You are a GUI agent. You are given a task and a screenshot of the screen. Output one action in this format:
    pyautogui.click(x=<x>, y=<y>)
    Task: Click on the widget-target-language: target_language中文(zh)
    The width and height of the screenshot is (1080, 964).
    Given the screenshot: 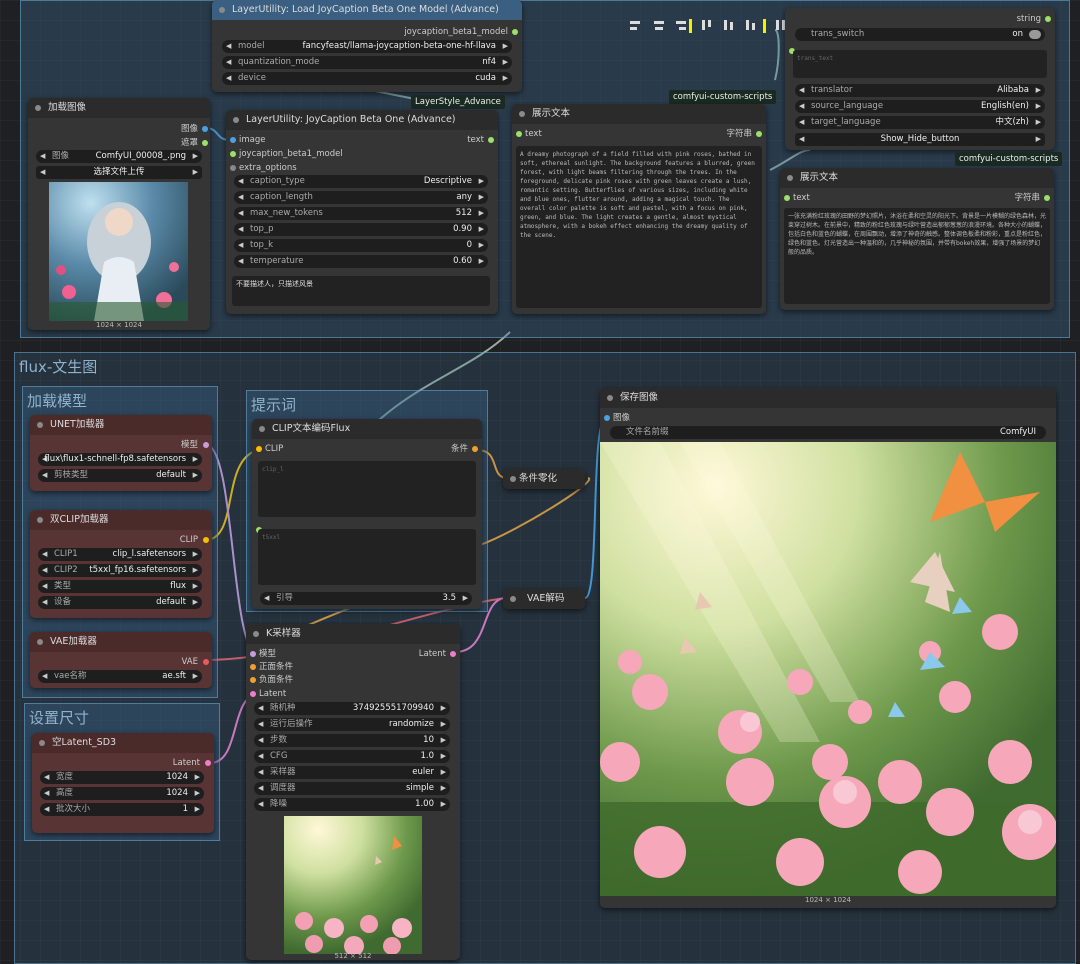 What is the action you would take?
    pyautogui.click(x=920, y=122)
    